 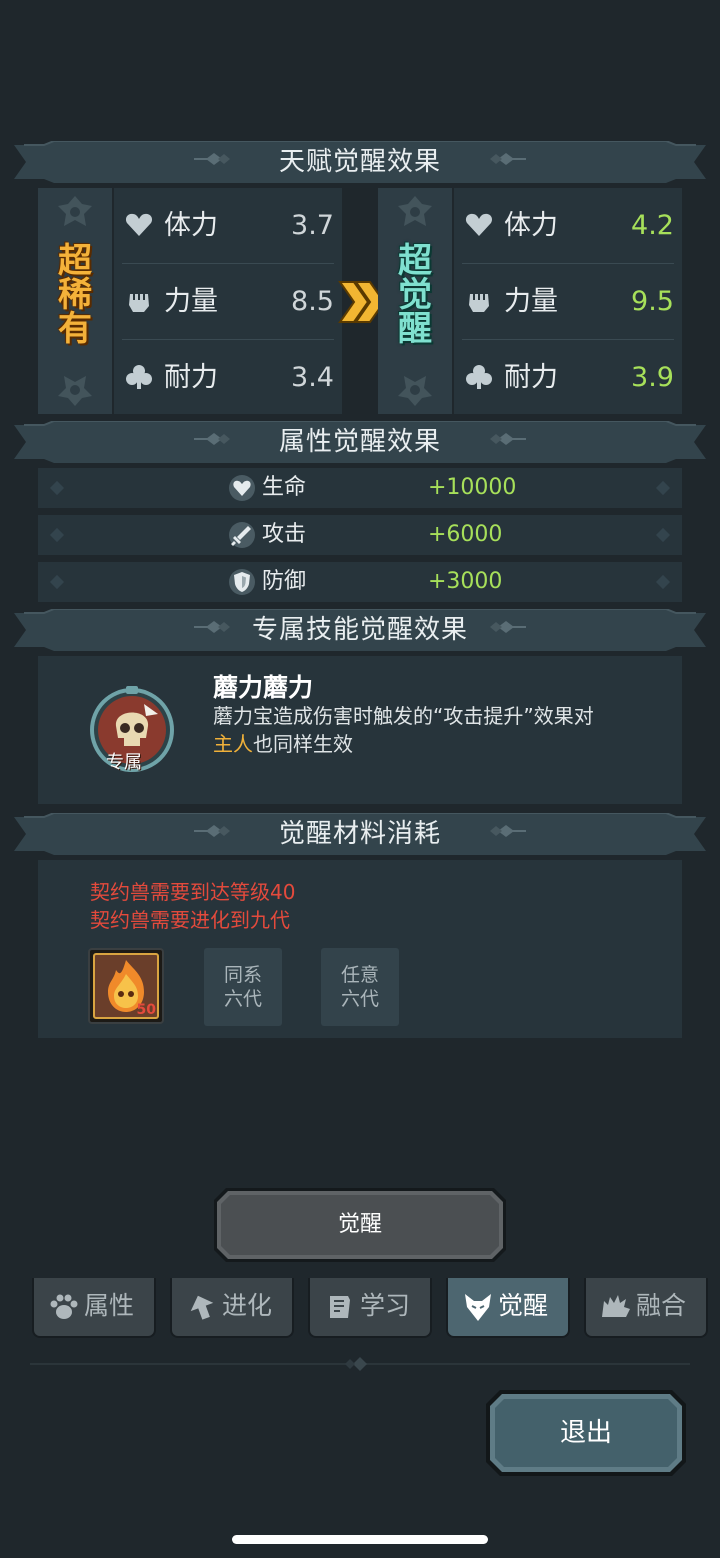 I want to click on attr-value: +10000, so click(x=472, y=487).